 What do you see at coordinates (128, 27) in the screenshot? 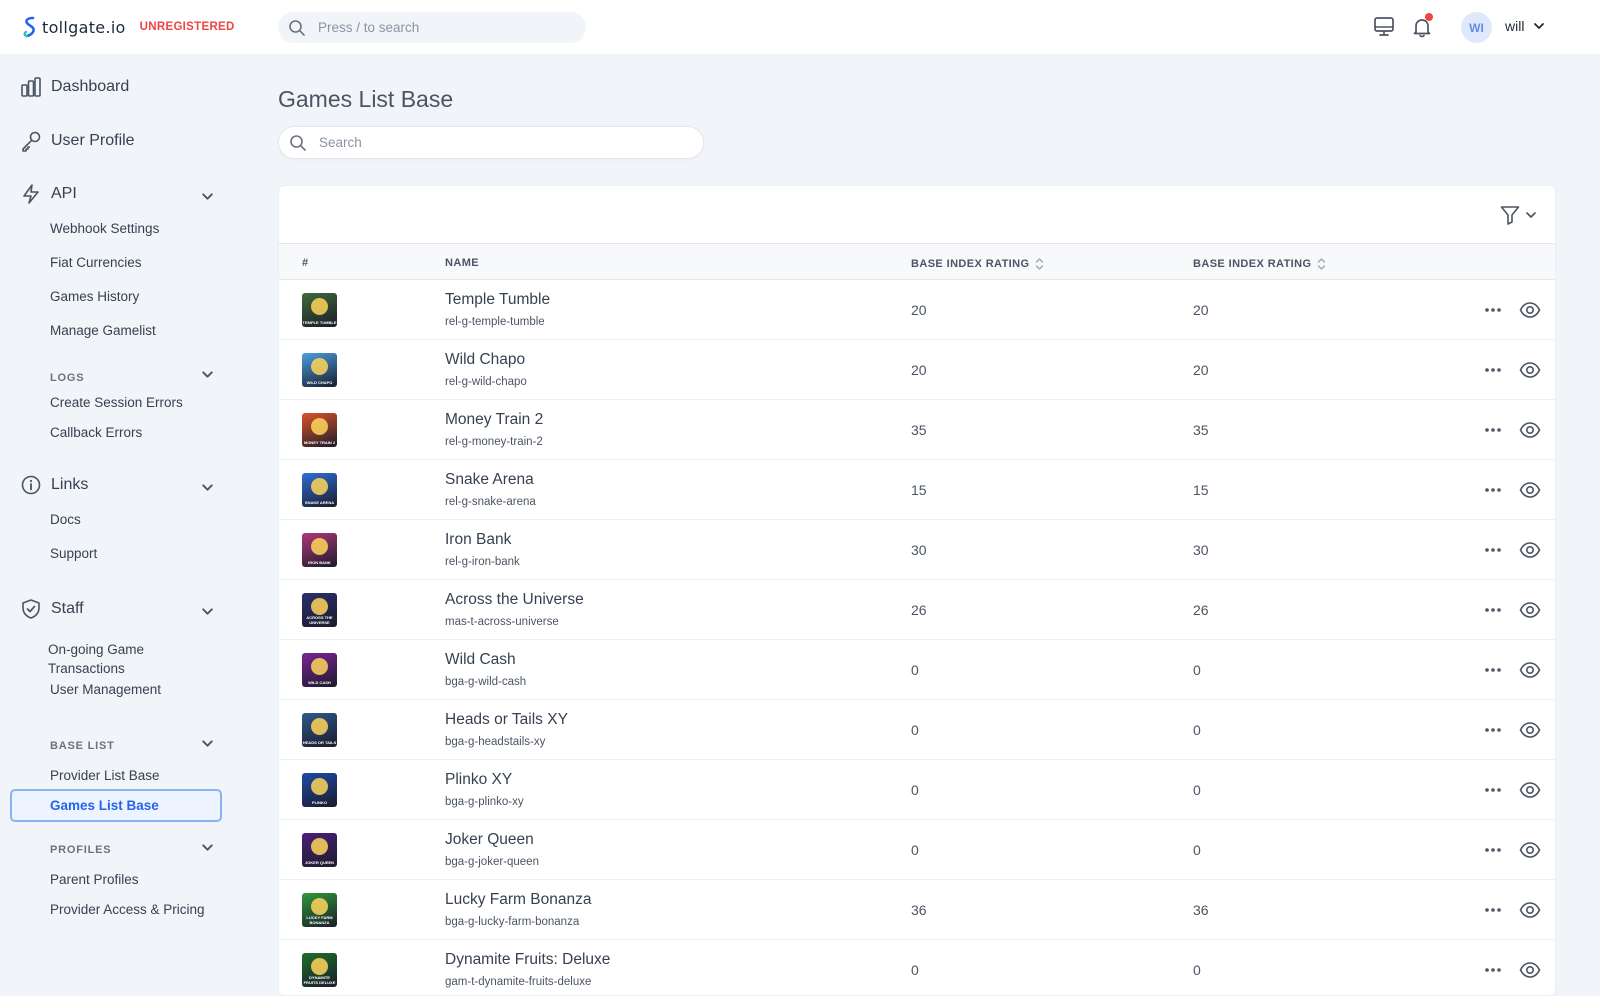
I see `brand-logo: tollgate.io UNREGISTERED` at bounding box center [128, 27].